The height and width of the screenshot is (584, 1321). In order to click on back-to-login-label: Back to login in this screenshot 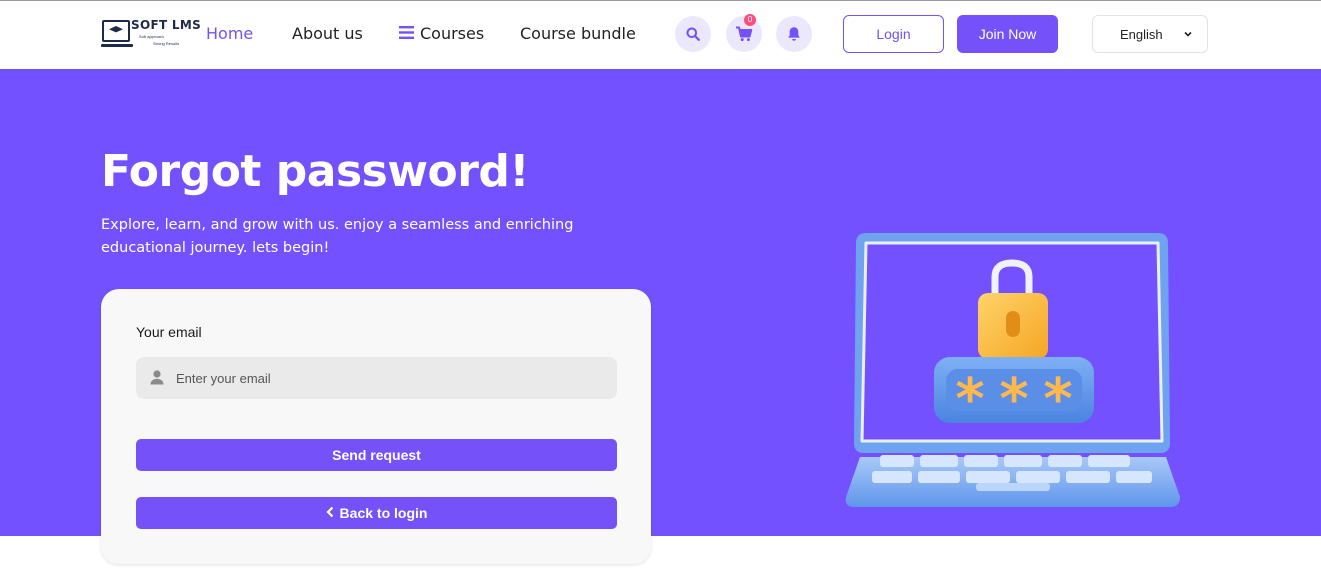, I will do `click(383, 513)`.